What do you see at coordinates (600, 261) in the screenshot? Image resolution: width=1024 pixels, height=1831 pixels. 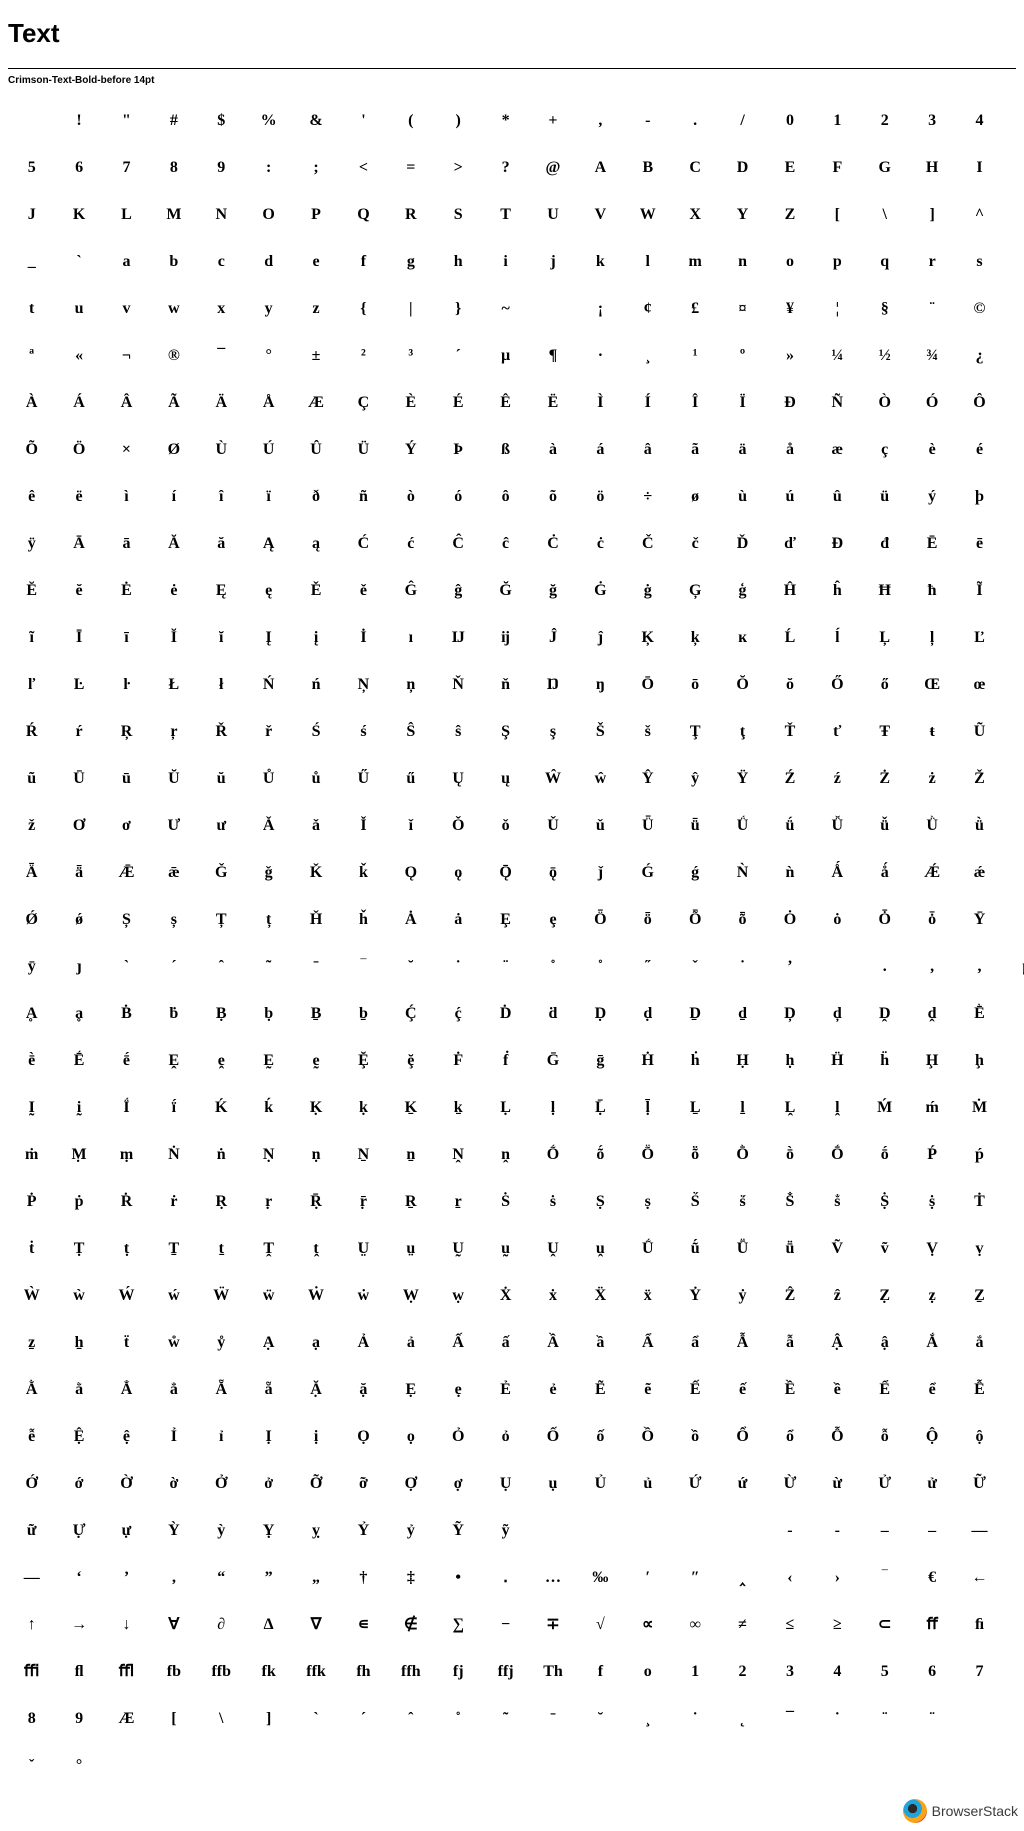 I see `glyph-cell: k` at bounding box center [600, 261].